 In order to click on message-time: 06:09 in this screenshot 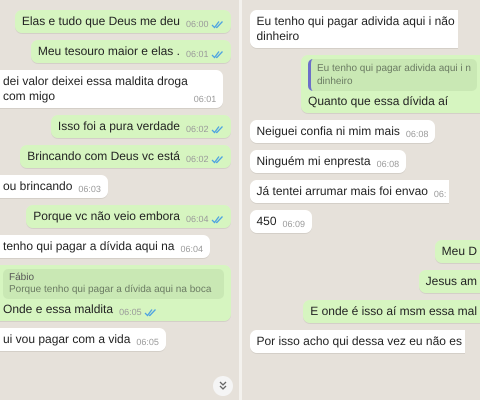, I will do `click(294, 224)`.